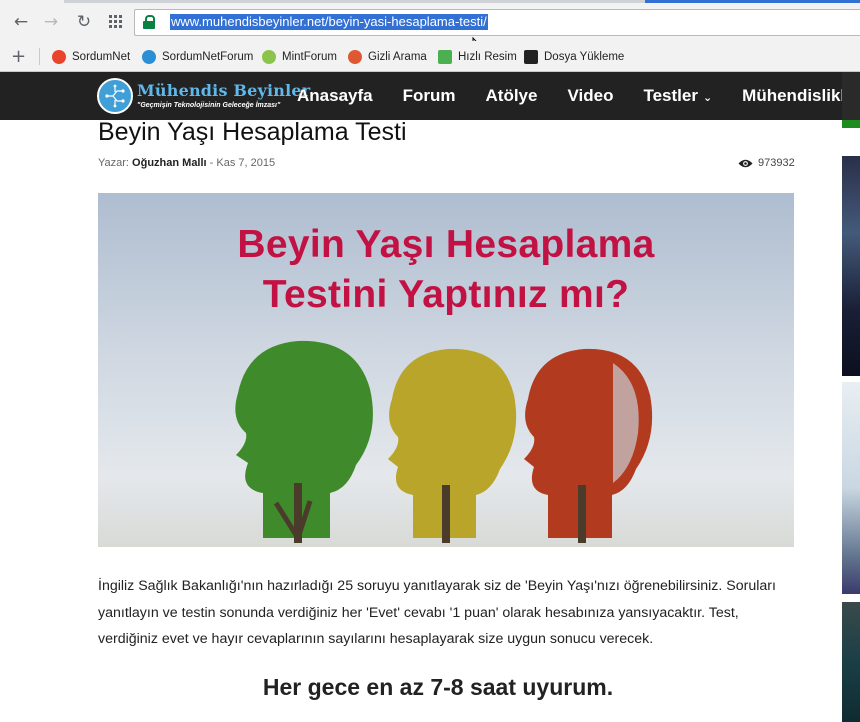 The image size is (860, 722). What do you see at coordinates (445, 57) in the screenshot?
I see `upload-image-icon` at bounding box center [445, 57].